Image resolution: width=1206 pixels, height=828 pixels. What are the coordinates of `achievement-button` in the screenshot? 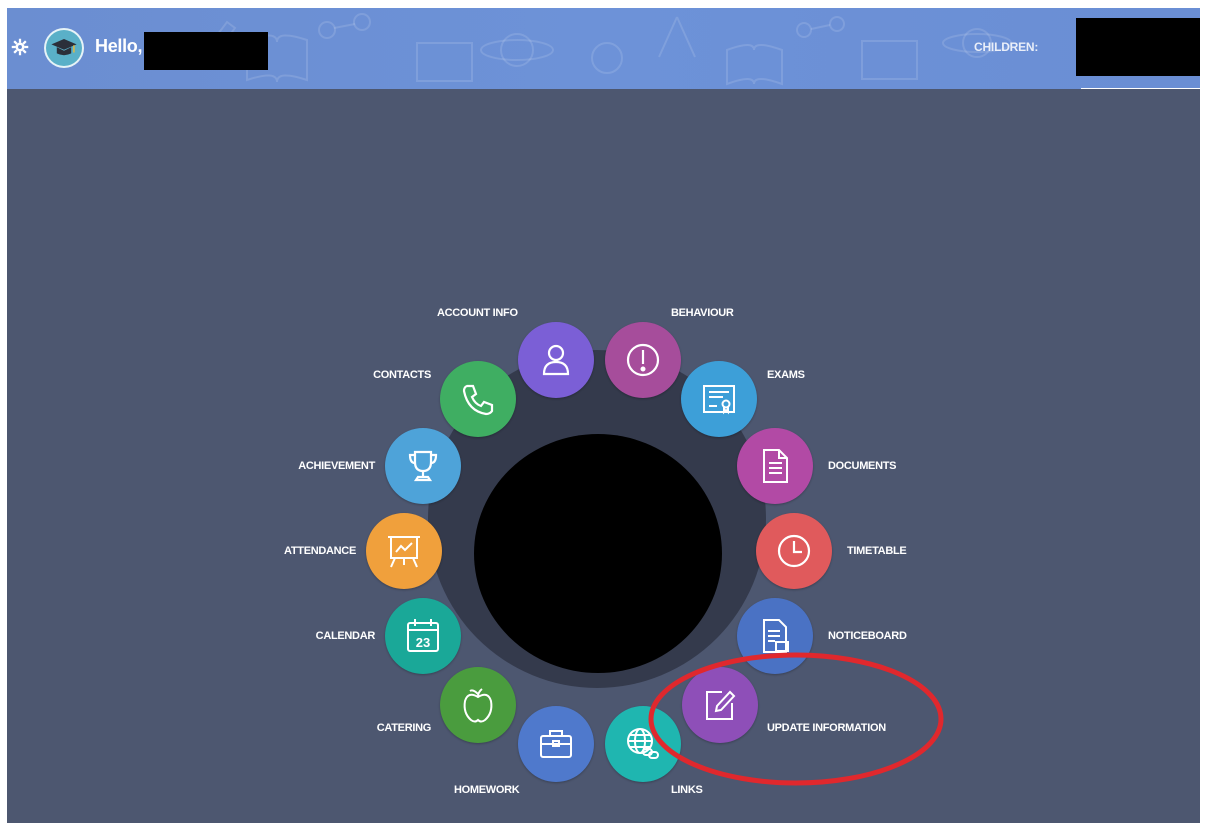 It's located at (423, 466).